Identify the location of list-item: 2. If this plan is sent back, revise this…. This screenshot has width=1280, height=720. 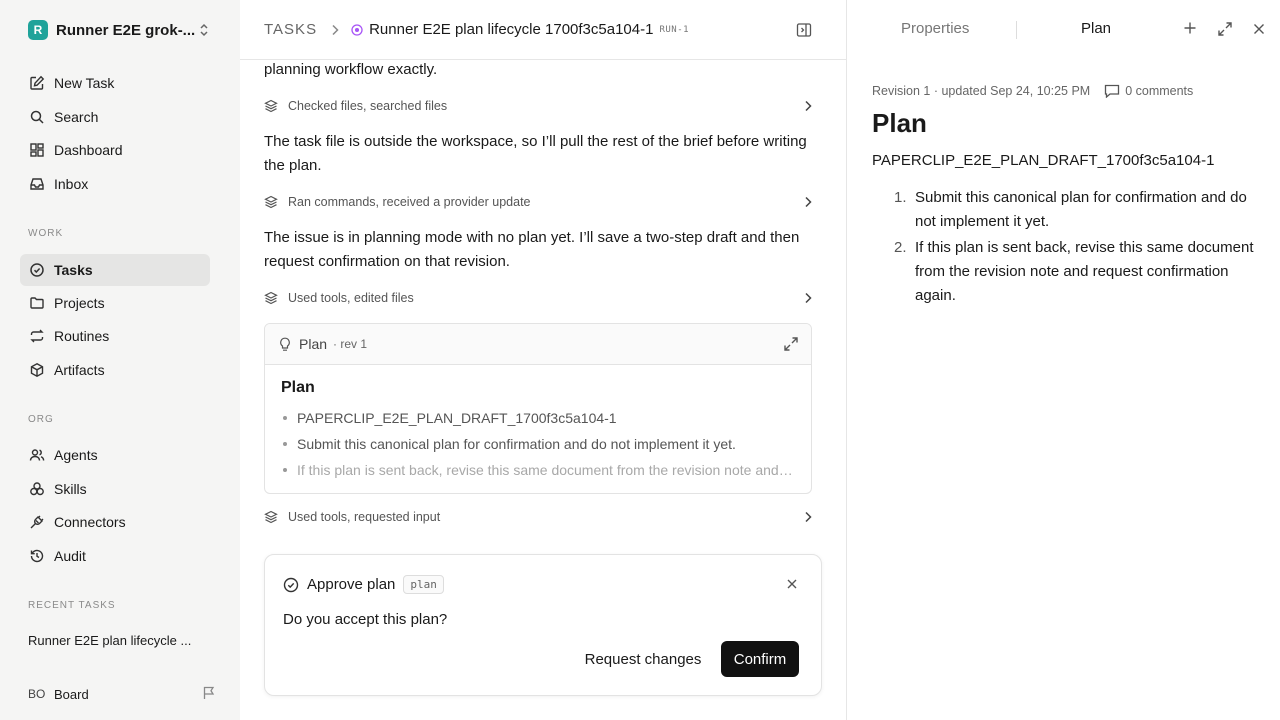
(1067, 272).